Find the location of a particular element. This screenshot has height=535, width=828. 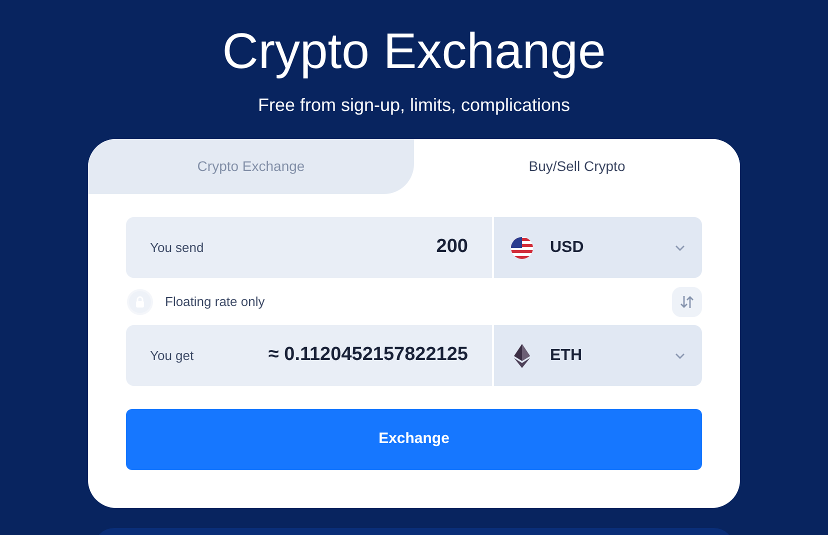

page-subtitle: Free from sign-up, limits, complications is located at coordinates (414, 105).